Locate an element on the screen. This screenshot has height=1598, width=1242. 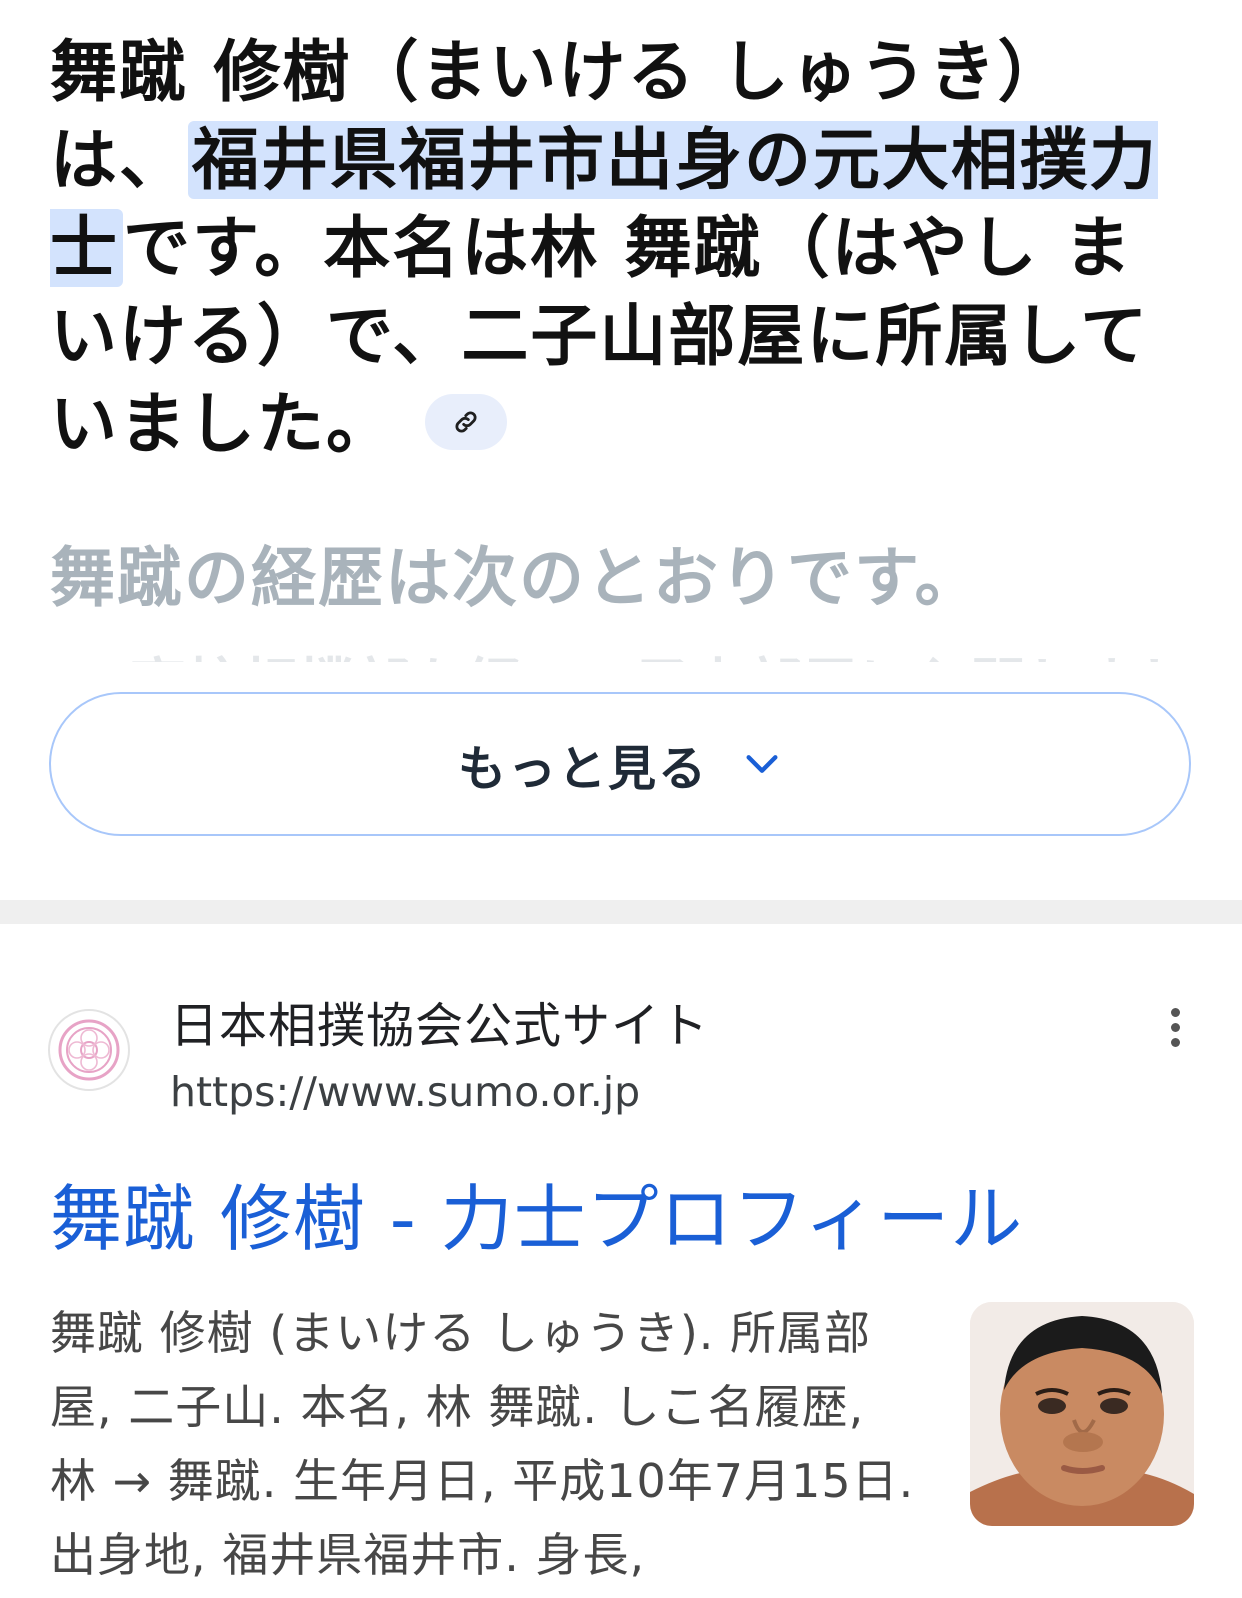
link-icon is located at coordinates (466, 422).